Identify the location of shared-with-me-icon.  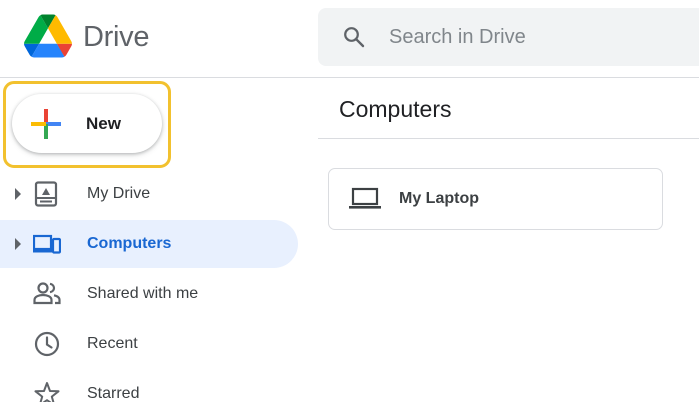
(47, 293).